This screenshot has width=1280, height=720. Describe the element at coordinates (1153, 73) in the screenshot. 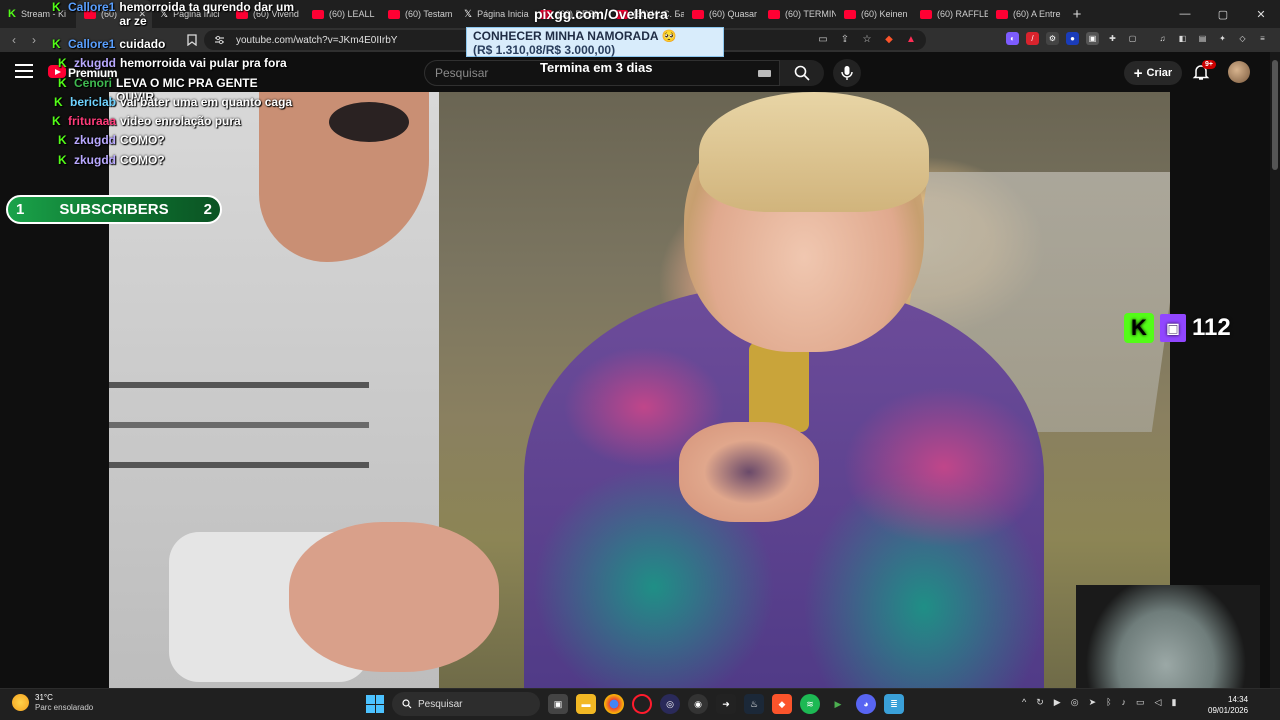

I see `create-button: + Criar` at that location.